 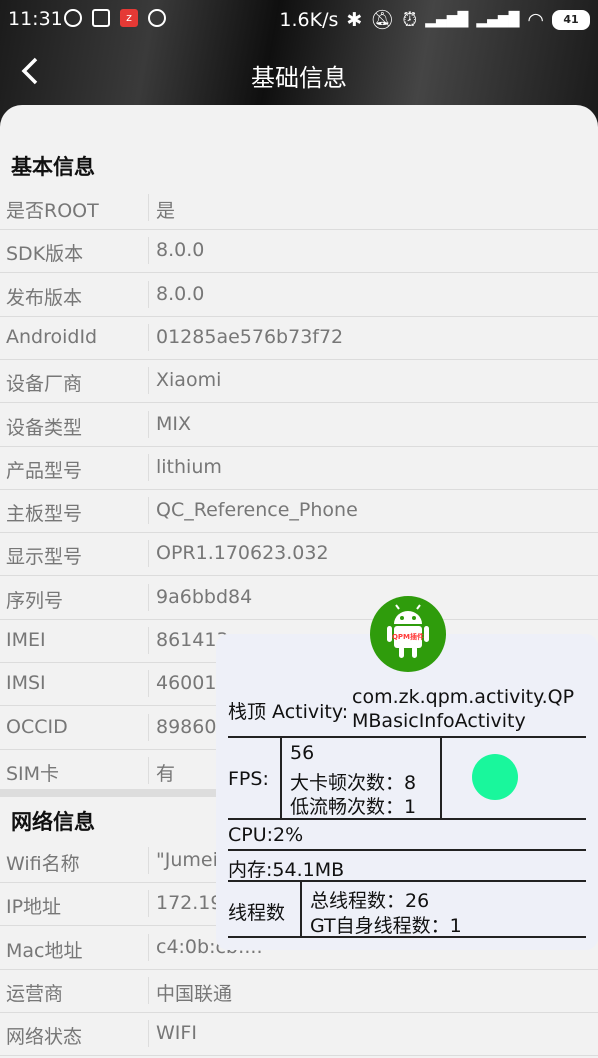 What do you see at coordinates (353, 807) in the screenshot?
I see `low-smooth-count: 低流畅次数：1` at bounding box center [353, 807].